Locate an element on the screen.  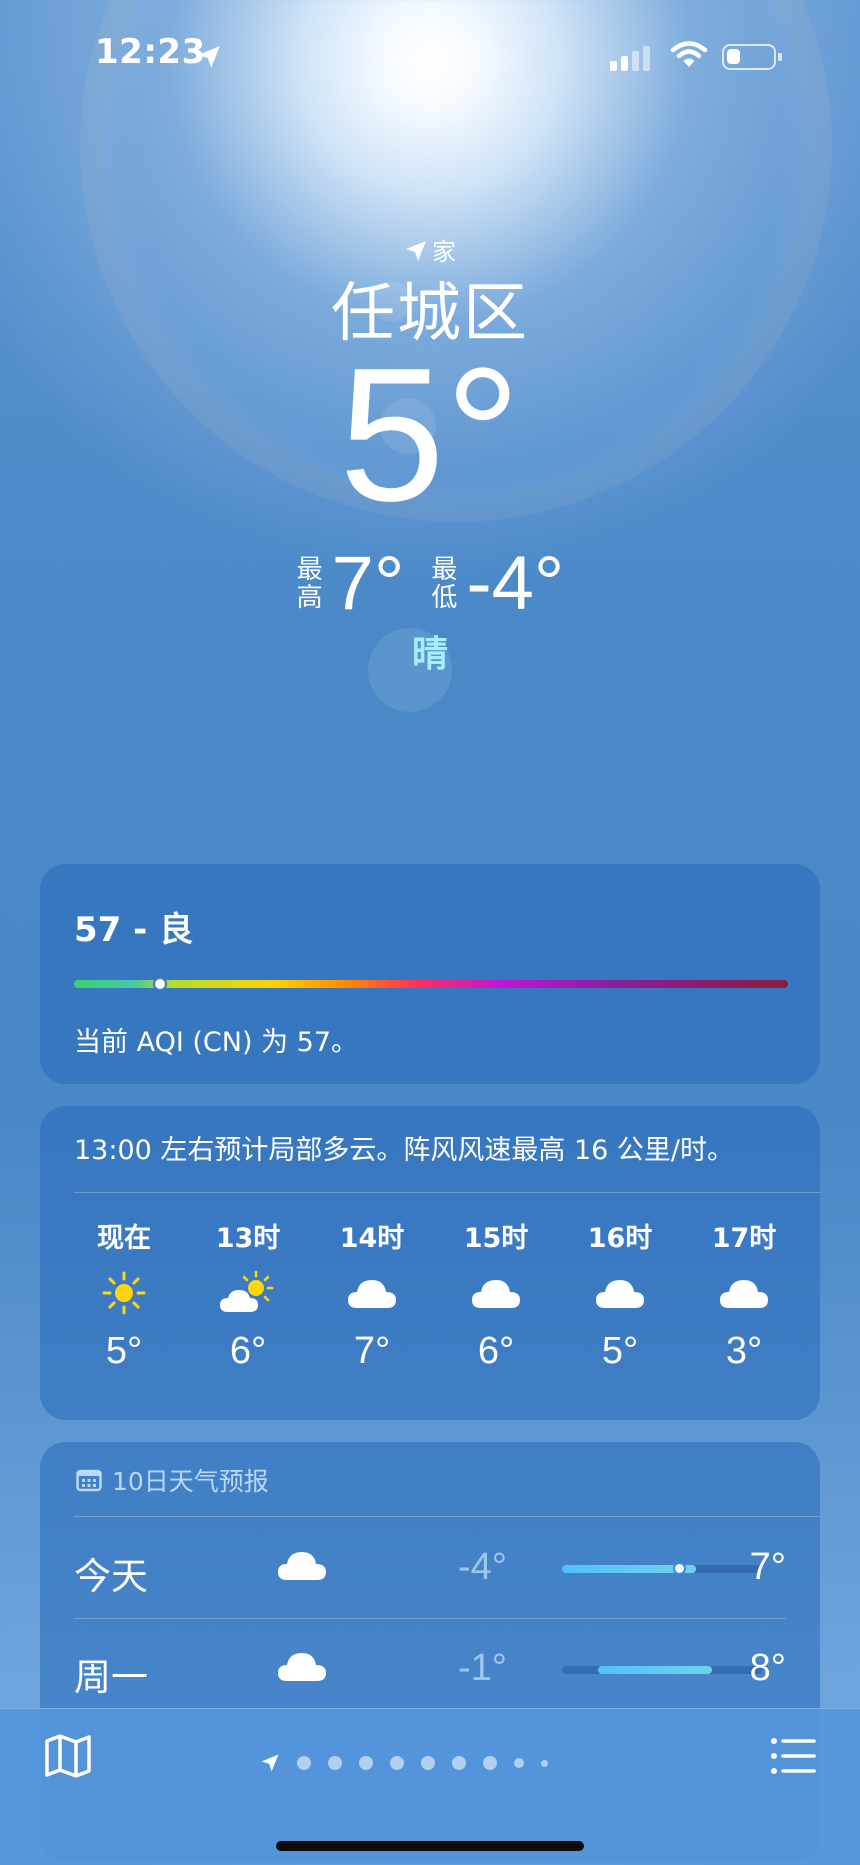
hour-item: 1E is located at coordinates (813, 1294).